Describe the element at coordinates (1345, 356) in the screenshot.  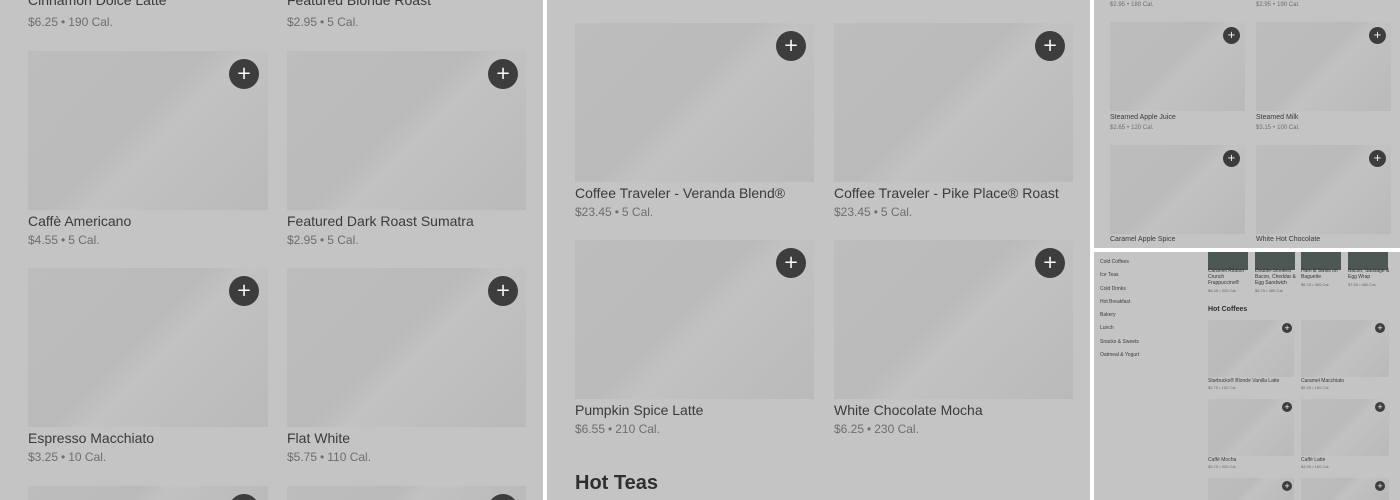
I see `menu-item-card: + Caramel Macchiato $5.95 • 180 Cal.` at that location.